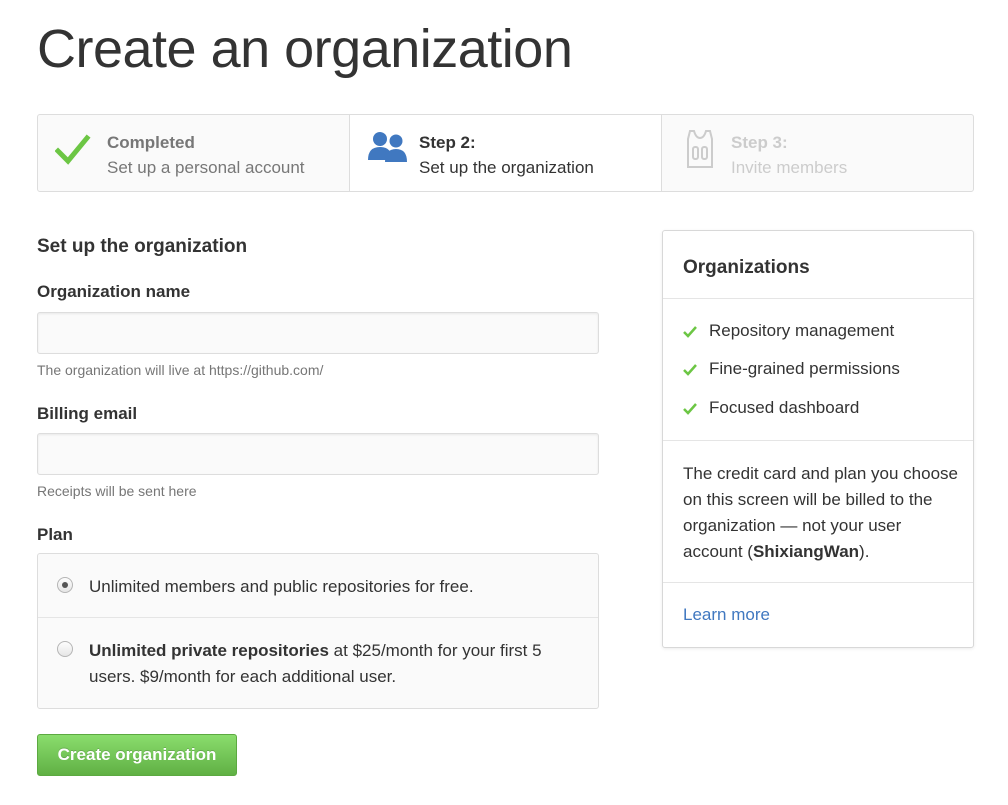 This screenshot has height=805, width=1008. Describe the element at coordinates (817, 153) in the screenshot. I see `step-3: Step 3: Invite members` at that location.